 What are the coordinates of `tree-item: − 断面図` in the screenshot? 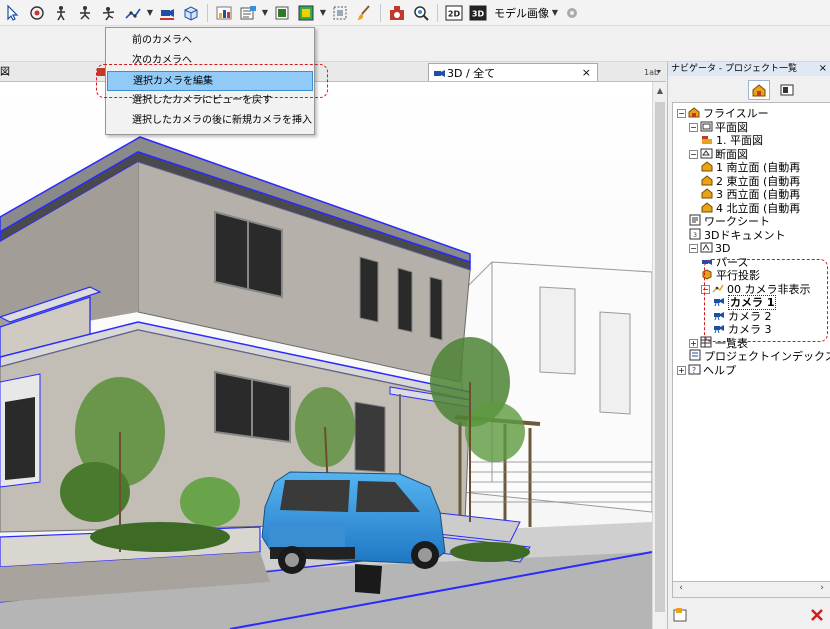 It's located at (718, 154).